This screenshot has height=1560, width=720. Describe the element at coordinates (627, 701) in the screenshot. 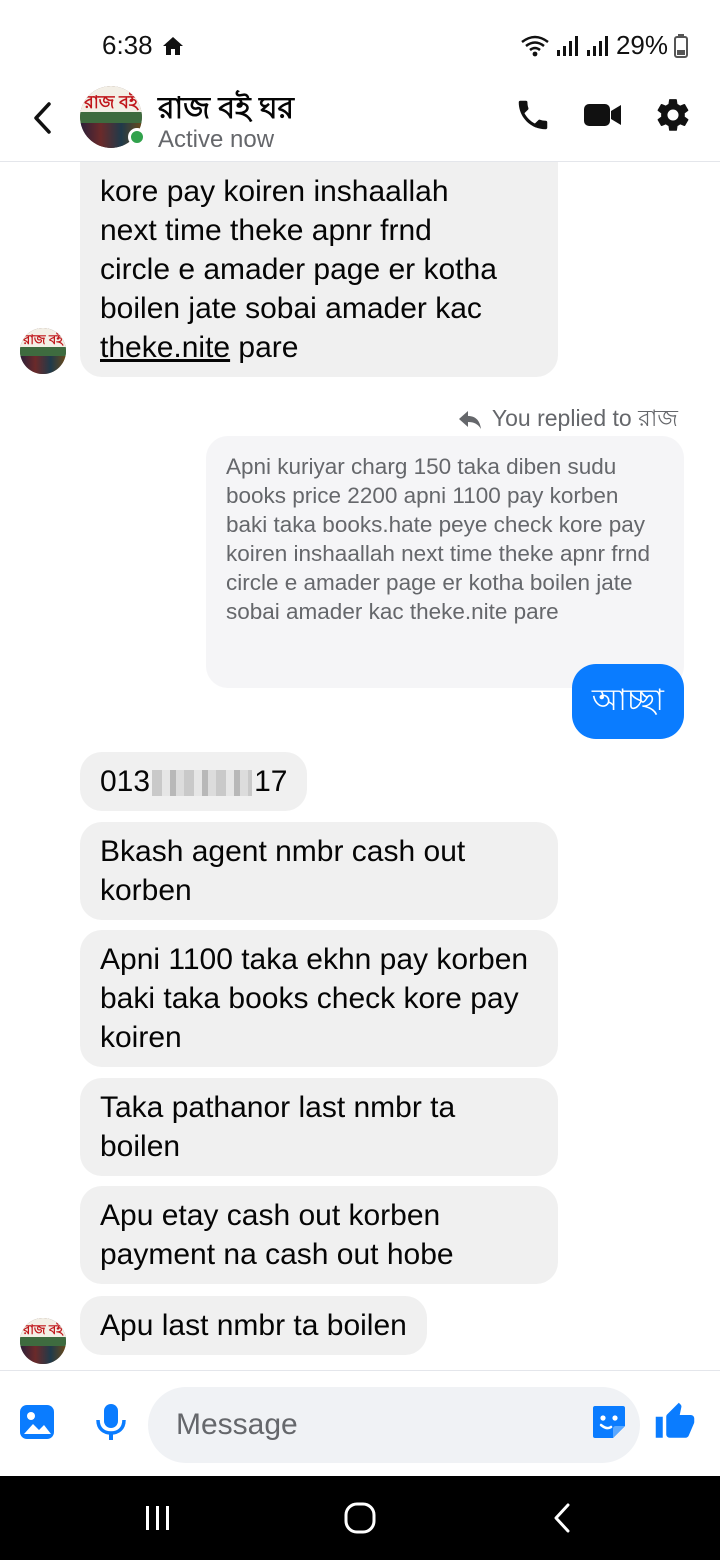

I see `sent-message-bubble: আচ্ছা` at that location.